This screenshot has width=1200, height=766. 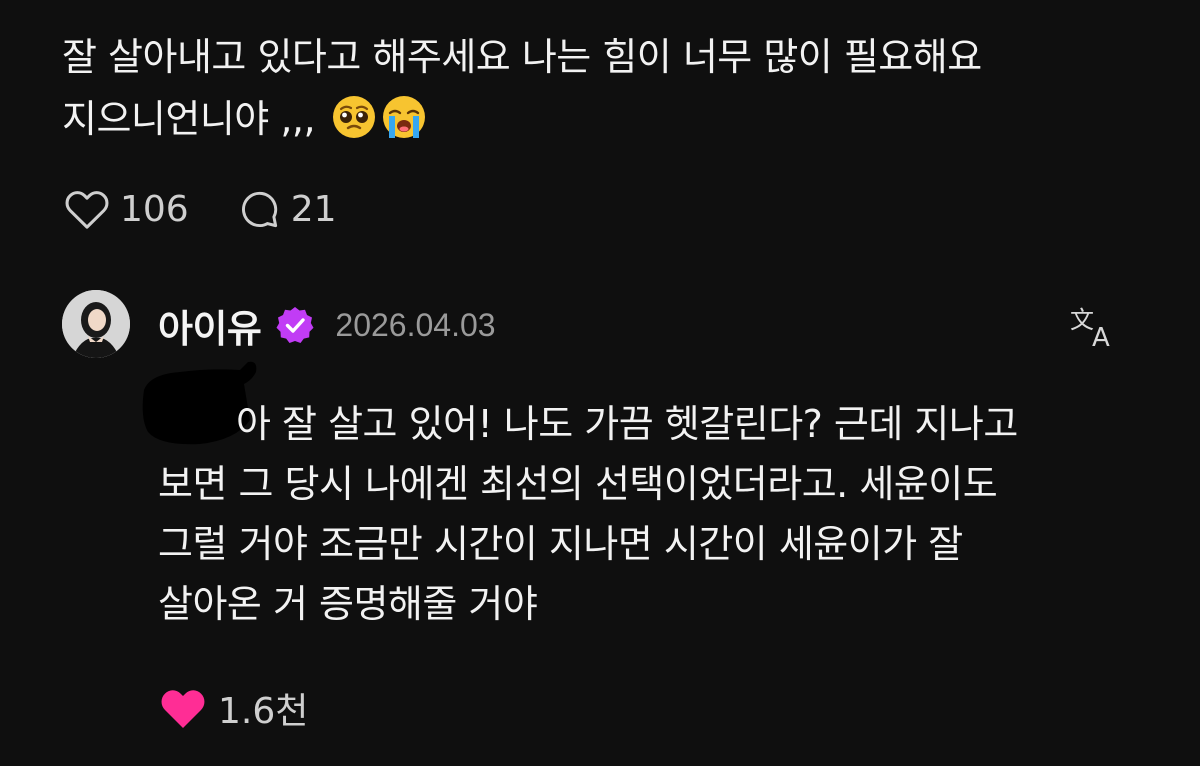 What do you see at coordinates (287, 209) in the screenshot?
I see `comment-button: 21` at bounding box center [287, 209].